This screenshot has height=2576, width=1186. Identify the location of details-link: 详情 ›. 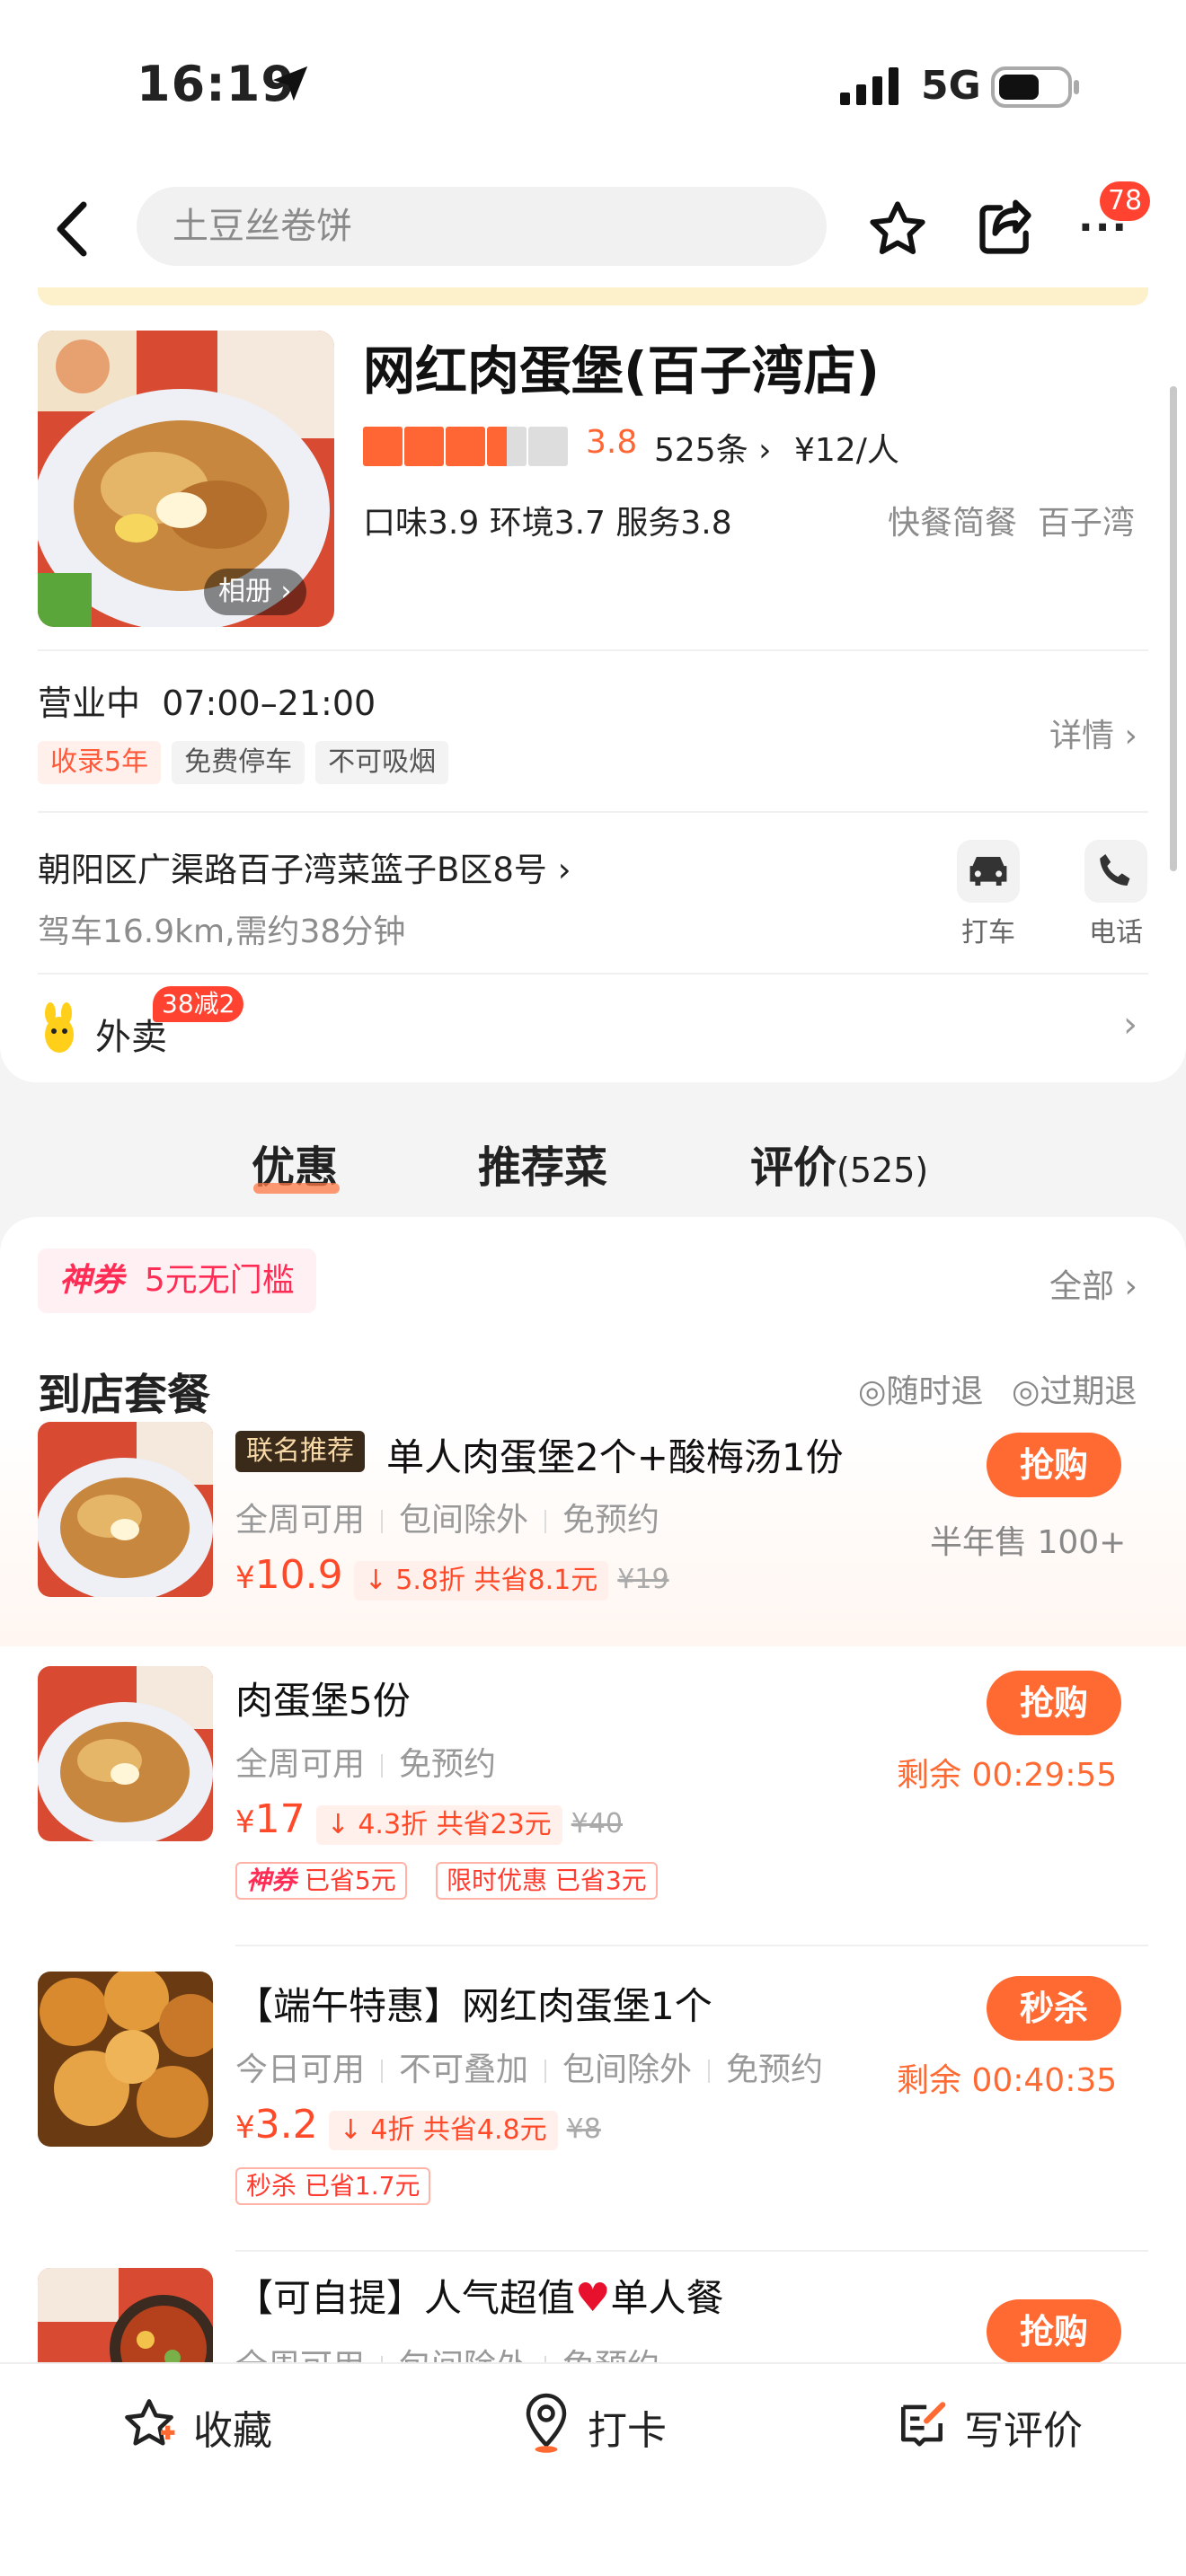
(1093, 733).